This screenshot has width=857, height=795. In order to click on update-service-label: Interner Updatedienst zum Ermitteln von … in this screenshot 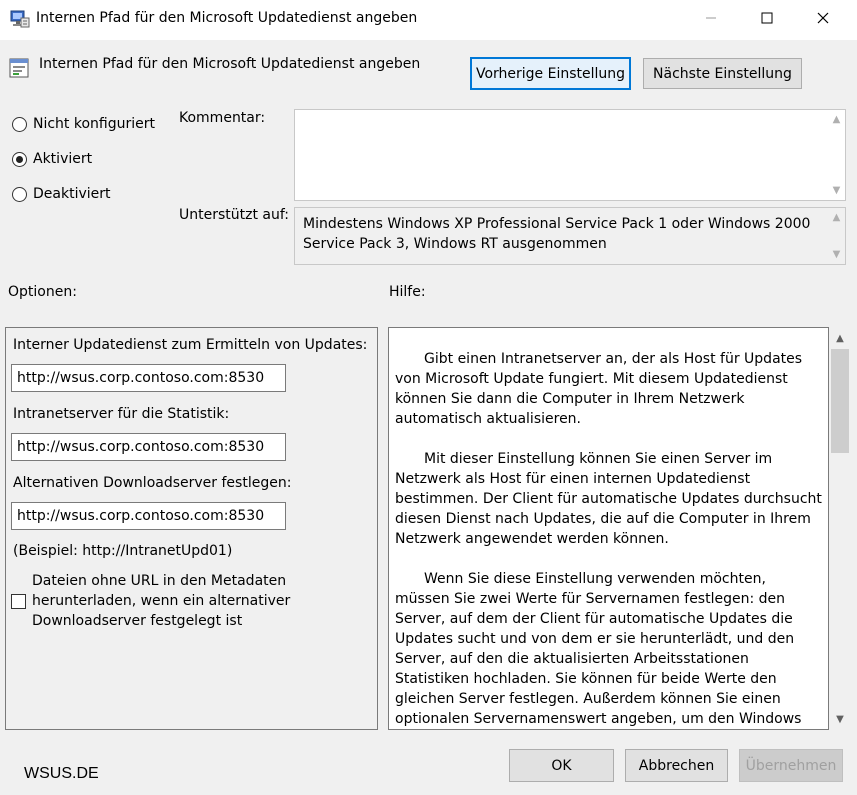, I will do `click(190, 345)`.